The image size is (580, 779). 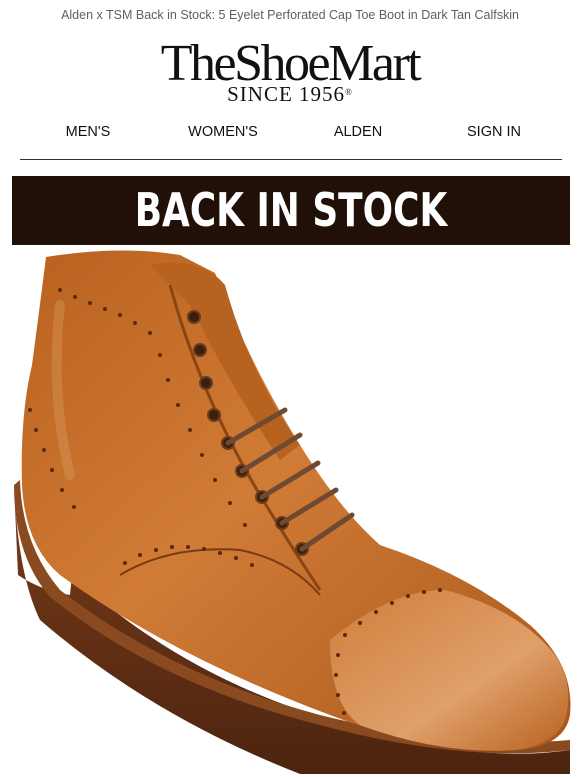 I want to click on nav-signin: SIGN IN, so click(x=494, y=132).